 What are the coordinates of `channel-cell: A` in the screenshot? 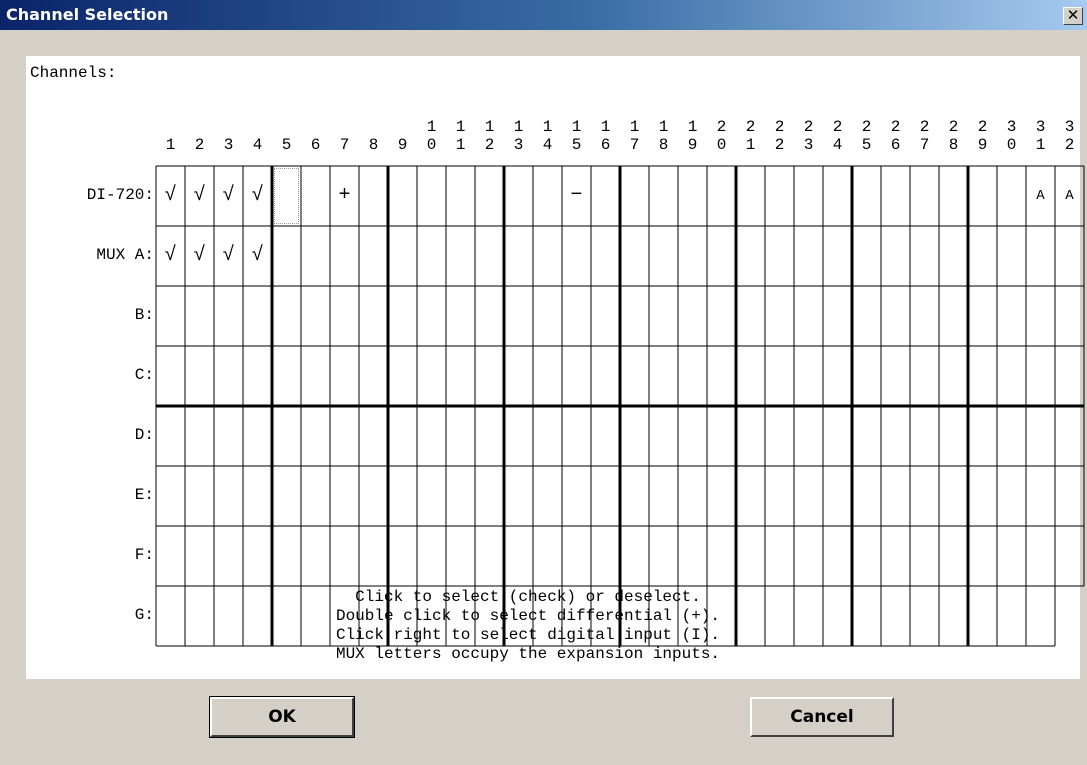 It's located at (1040, 196).